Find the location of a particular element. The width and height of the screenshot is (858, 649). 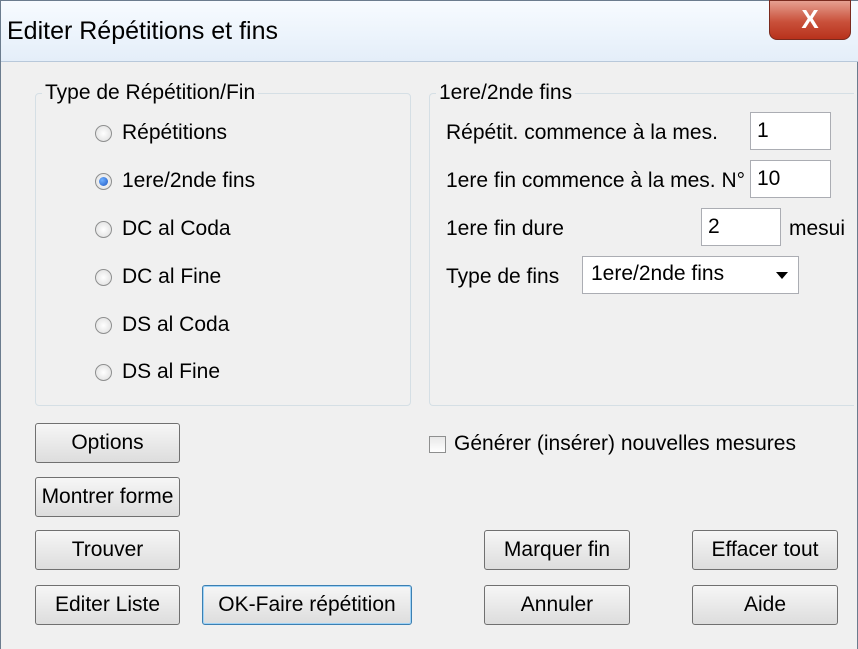

radio-label: 1ere/2nde fins is located at coordinates (189, 180).